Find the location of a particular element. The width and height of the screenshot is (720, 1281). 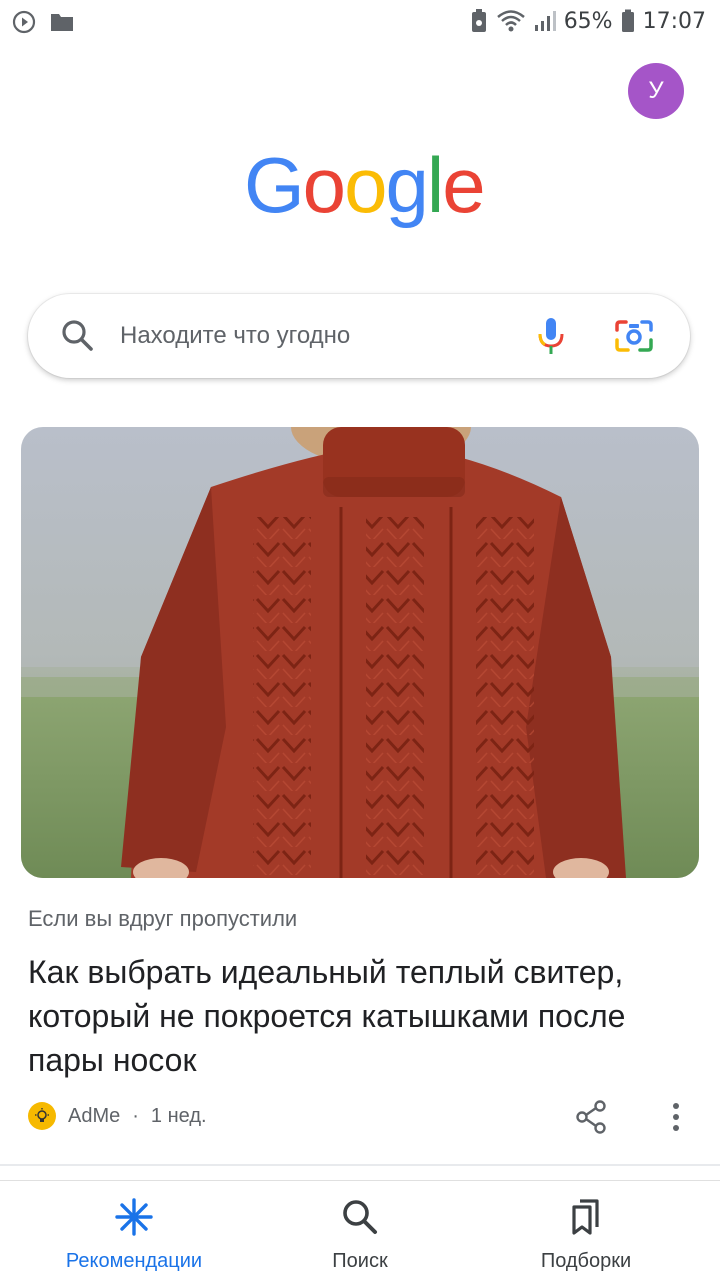

bottom-navigation: Рекомендации Поиск Подборки is located at coordinates (360, 1230).